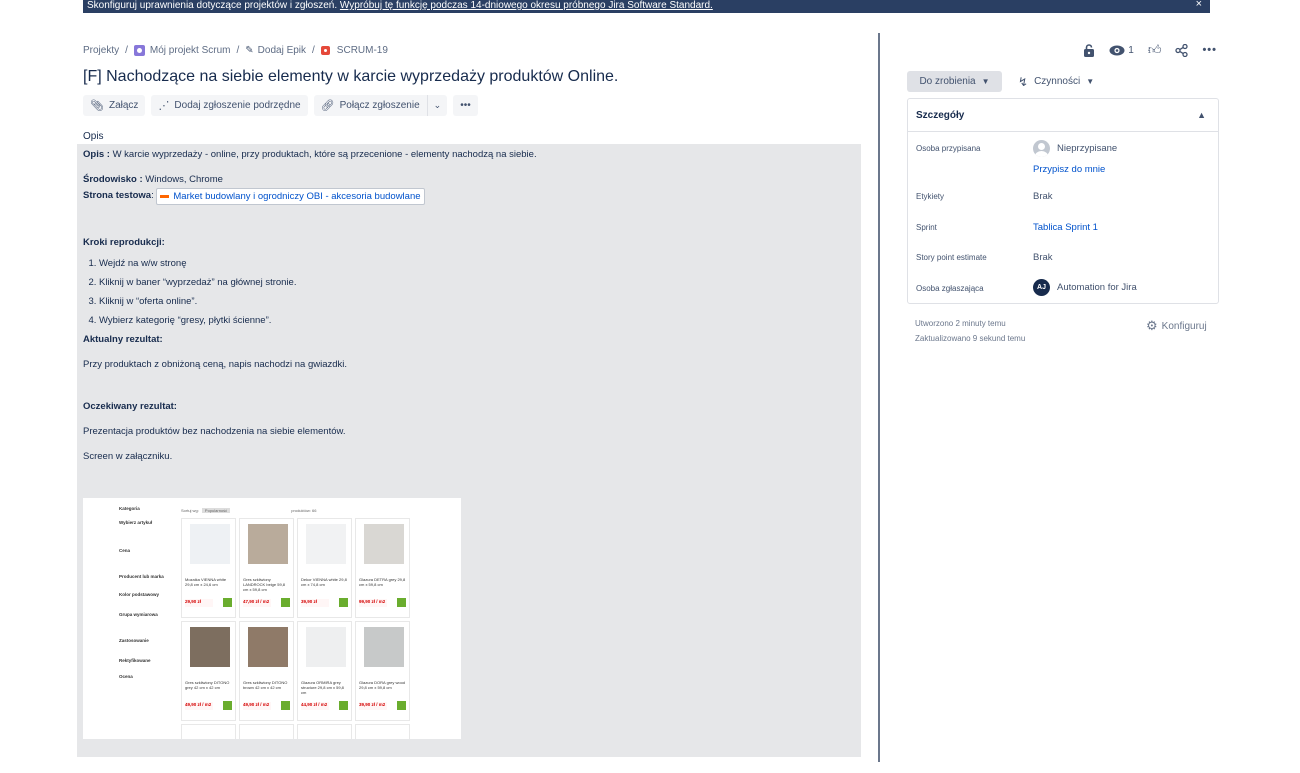  I want to click on sprint-label: Sprint, so click(926, 227).